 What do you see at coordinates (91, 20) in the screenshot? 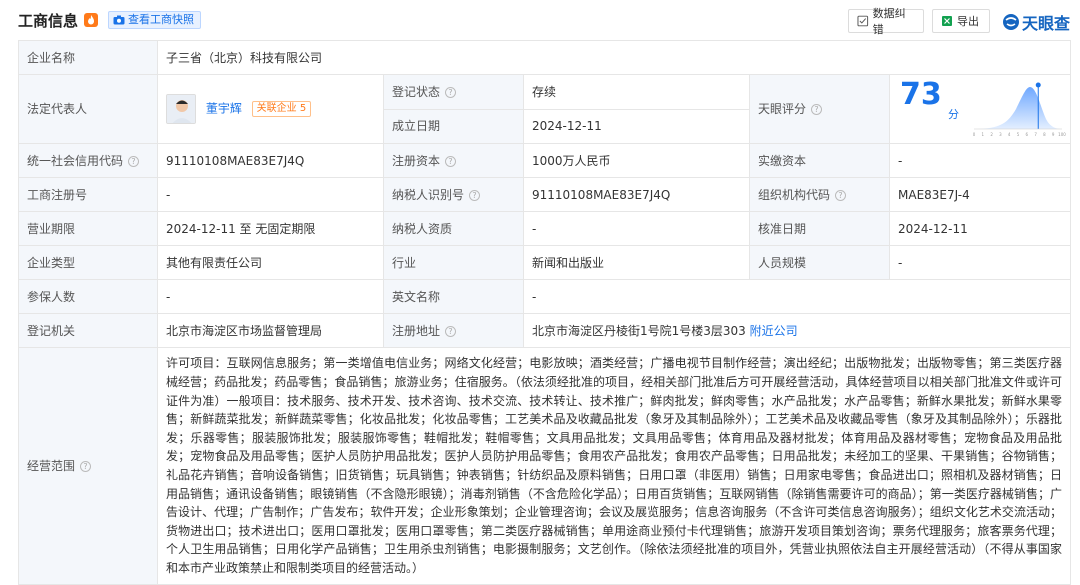
I see `fire-icon` at bounding box center [91, 20].